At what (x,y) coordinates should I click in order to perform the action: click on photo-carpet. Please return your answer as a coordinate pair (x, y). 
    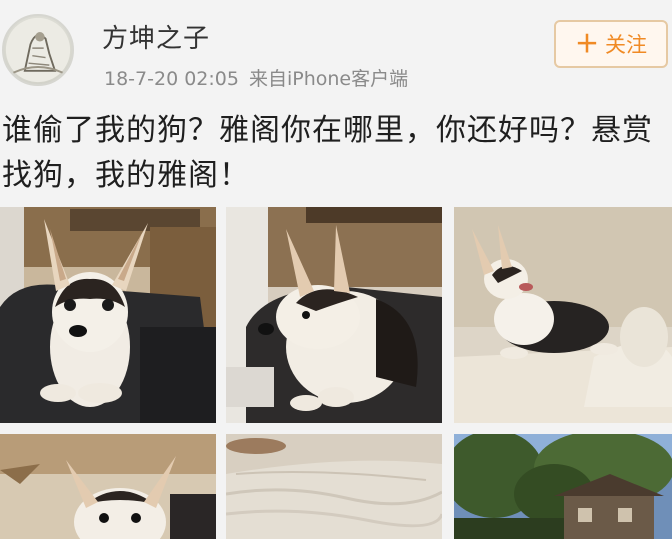
    Looking at the image, I should click on (334, 486).